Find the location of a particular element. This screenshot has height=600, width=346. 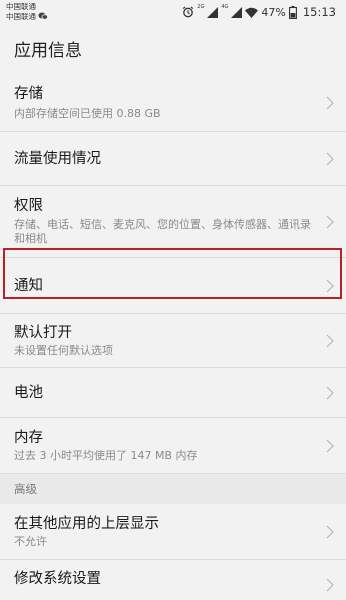

carrier-info: 中国联通 中国联通 is located at coordinates (27, 12).